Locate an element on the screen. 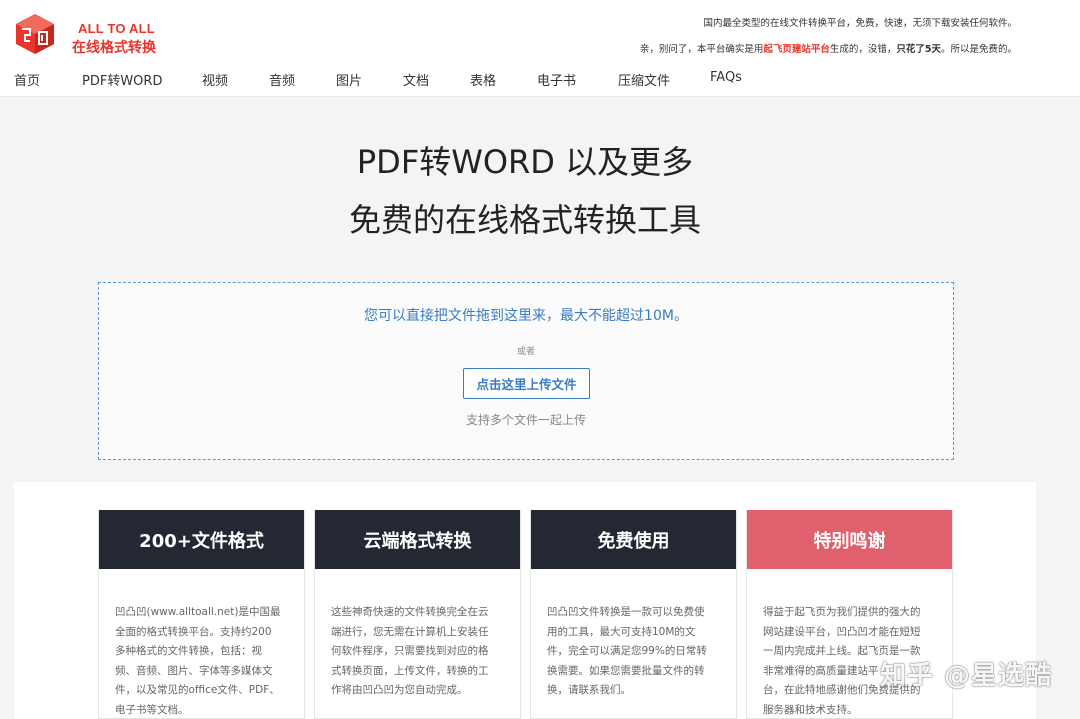 This screenshot has width=1080, height=719. card-line: 换需要。如果您需要批量文件的转 is located at coordinates (626, 670).